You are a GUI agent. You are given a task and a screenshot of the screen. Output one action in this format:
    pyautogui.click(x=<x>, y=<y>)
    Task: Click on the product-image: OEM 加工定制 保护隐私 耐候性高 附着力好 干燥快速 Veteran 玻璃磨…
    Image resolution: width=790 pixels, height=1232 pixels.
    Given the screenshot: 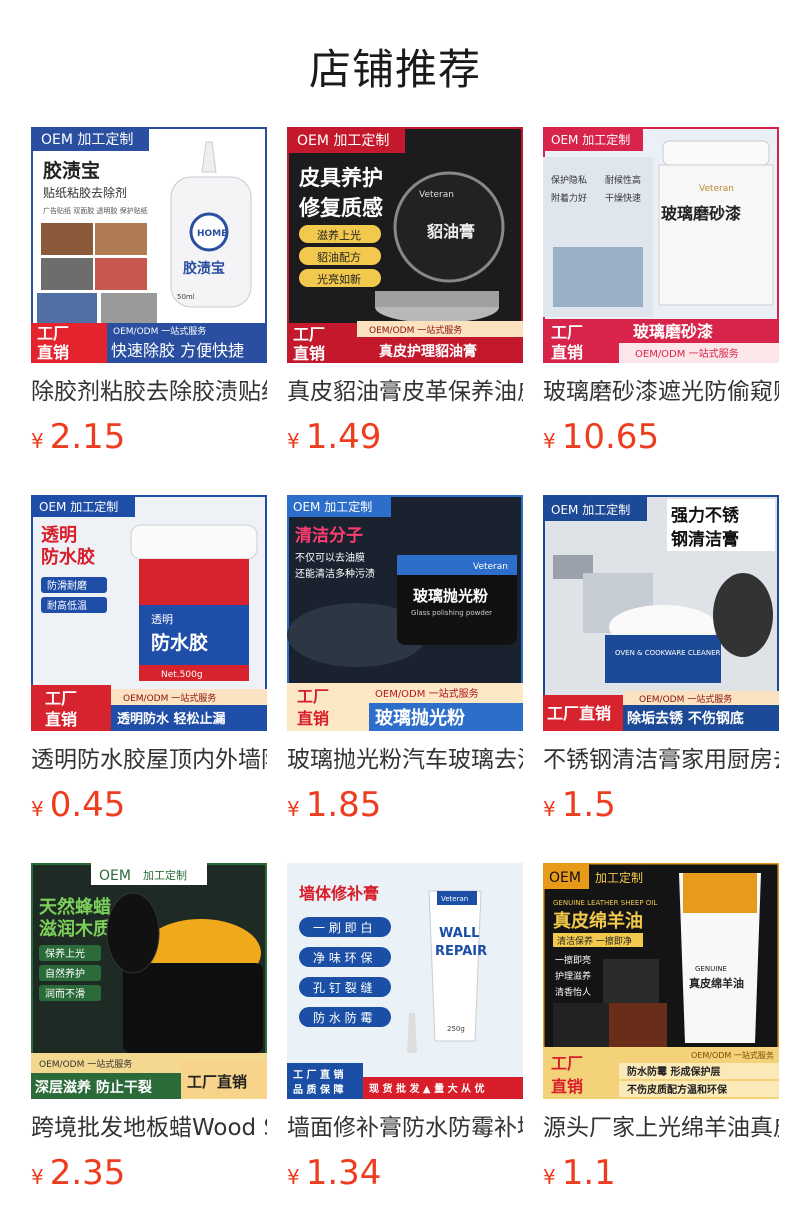 What is the action you would take?
    pyautogui.click(x=661, y=245)
    